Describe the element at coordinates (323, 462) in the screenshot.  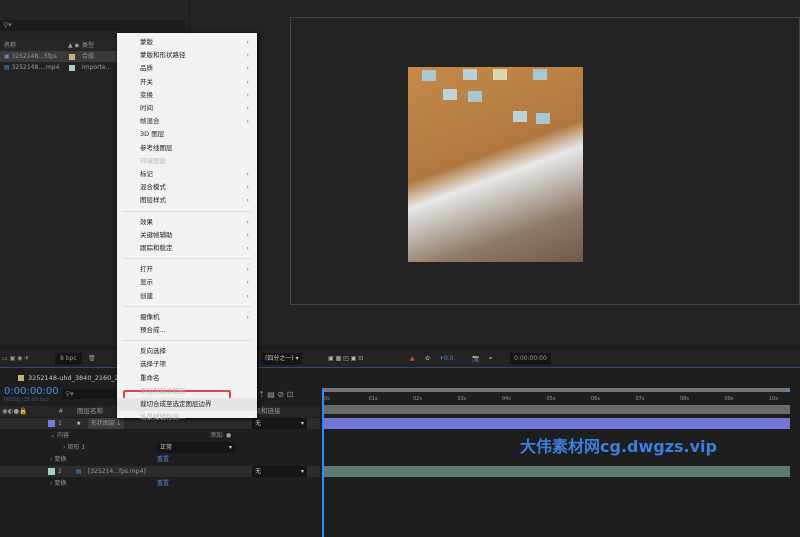
I see `playhead` at that location.